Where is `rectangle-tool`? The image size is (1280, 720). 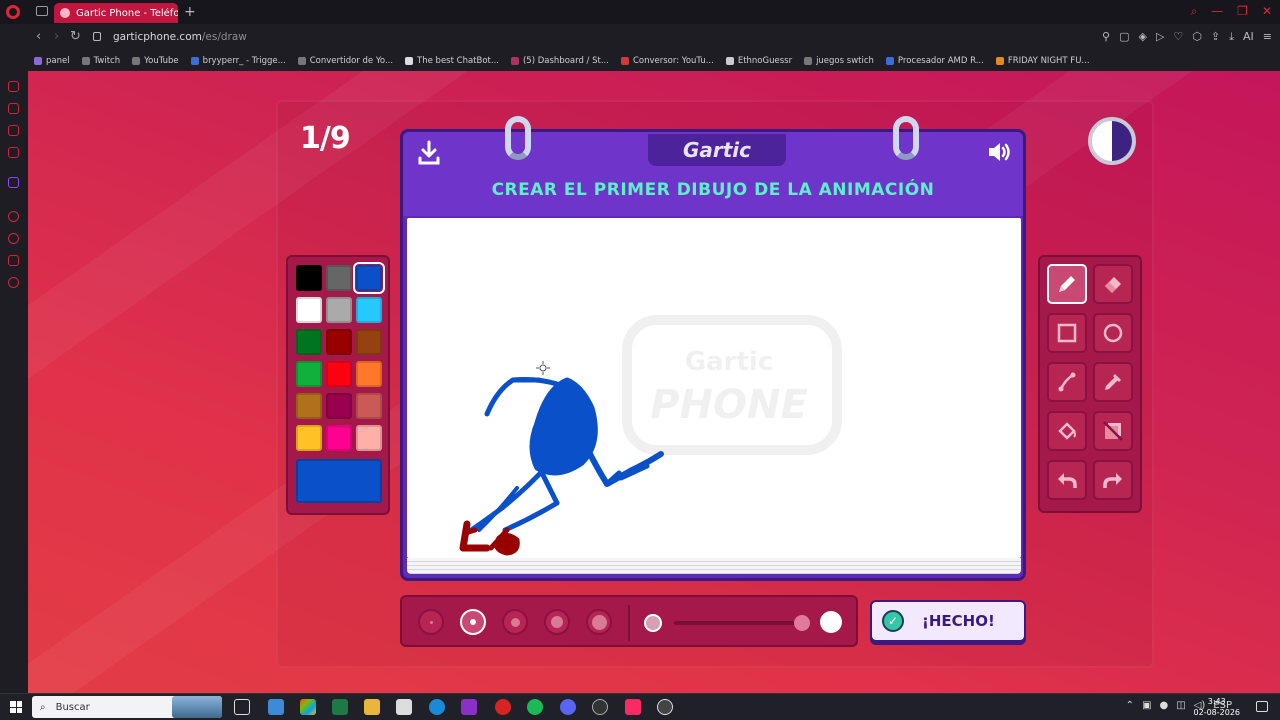 rectangle-tool is located at coordinates (1067, 333).